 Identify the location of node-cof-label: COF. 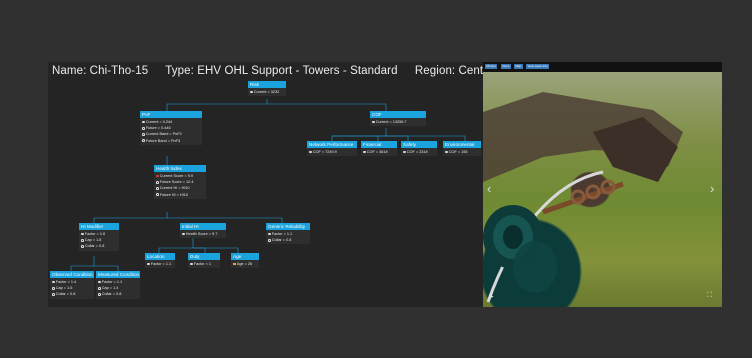
(398, 114).